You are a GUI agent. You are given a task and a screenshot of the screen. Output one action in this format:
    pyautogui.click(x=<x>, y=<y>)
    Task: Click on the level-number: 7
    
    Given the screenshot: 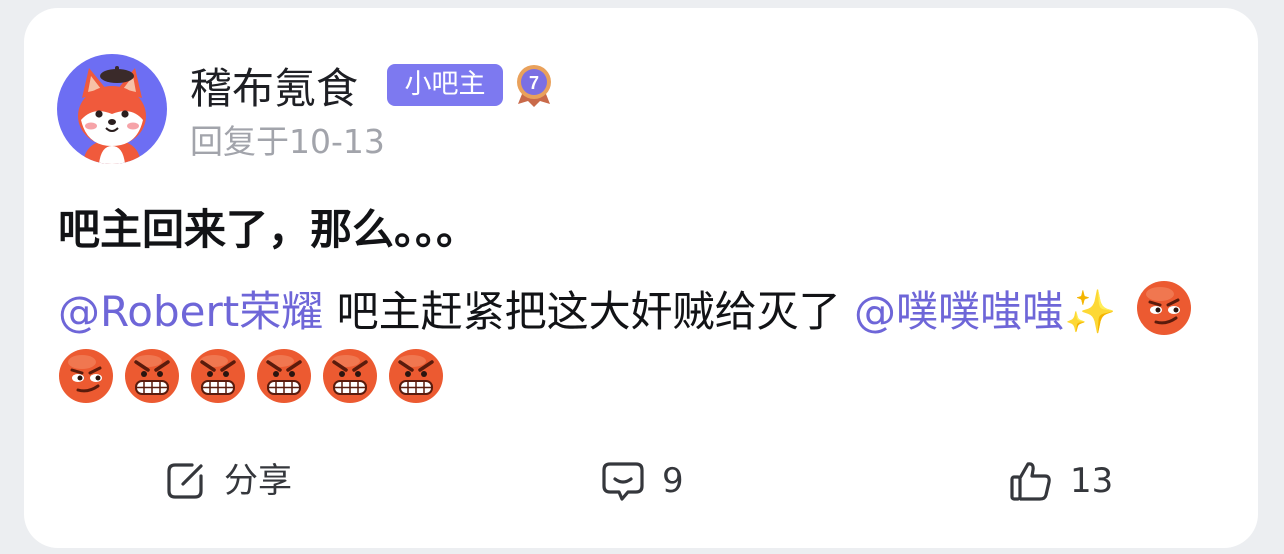 What is the action you would take?
    pyautogui.click(x=534, y=83)
    